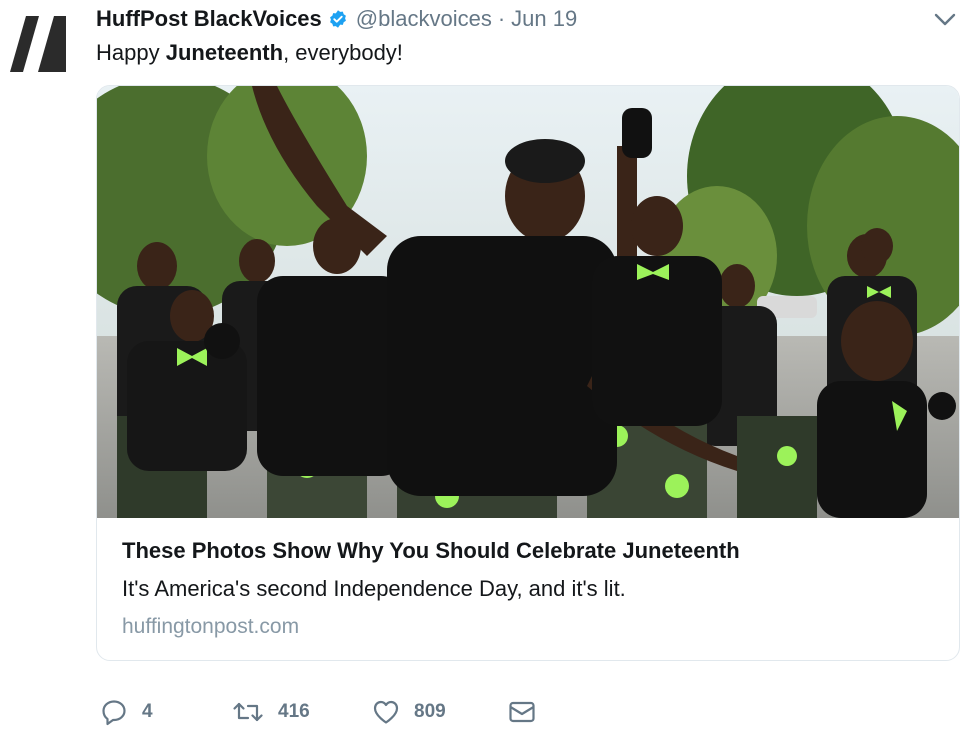 This screenshot has height=742, width=980. Describe the element at coordinates (409, 712) in the screenshot. I see `like-button: 809` at that location.